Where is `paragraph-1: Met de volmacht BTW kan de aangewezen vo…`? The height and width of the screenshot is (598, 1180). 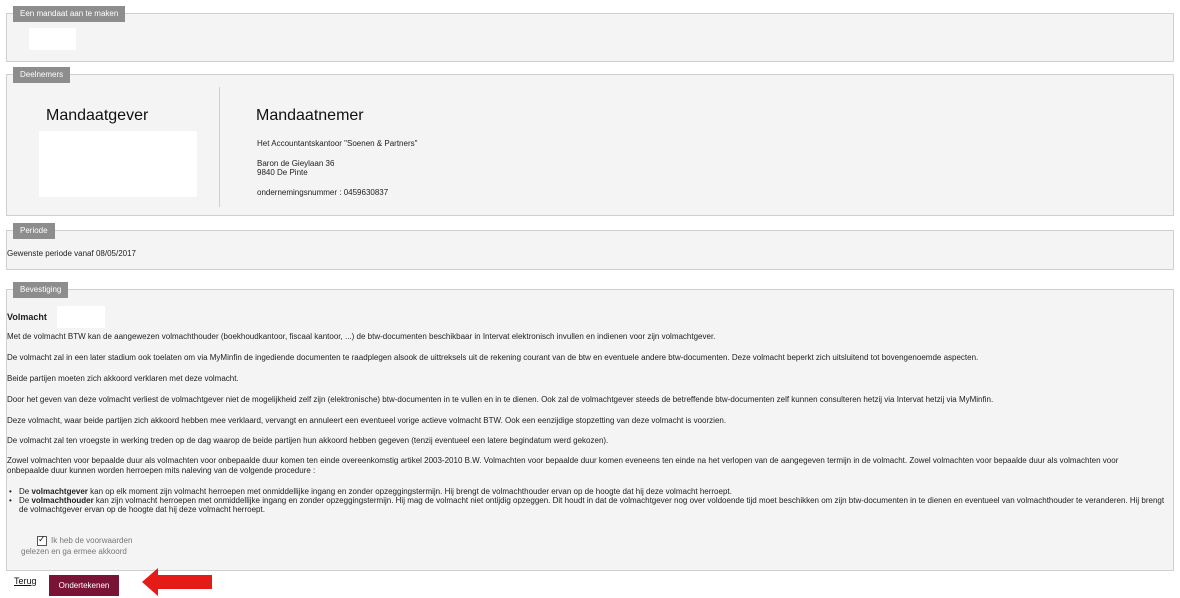 paragraph-1: Met de volmacht BTW kan de aangewezen vo… is located at coordinates (361, 336).